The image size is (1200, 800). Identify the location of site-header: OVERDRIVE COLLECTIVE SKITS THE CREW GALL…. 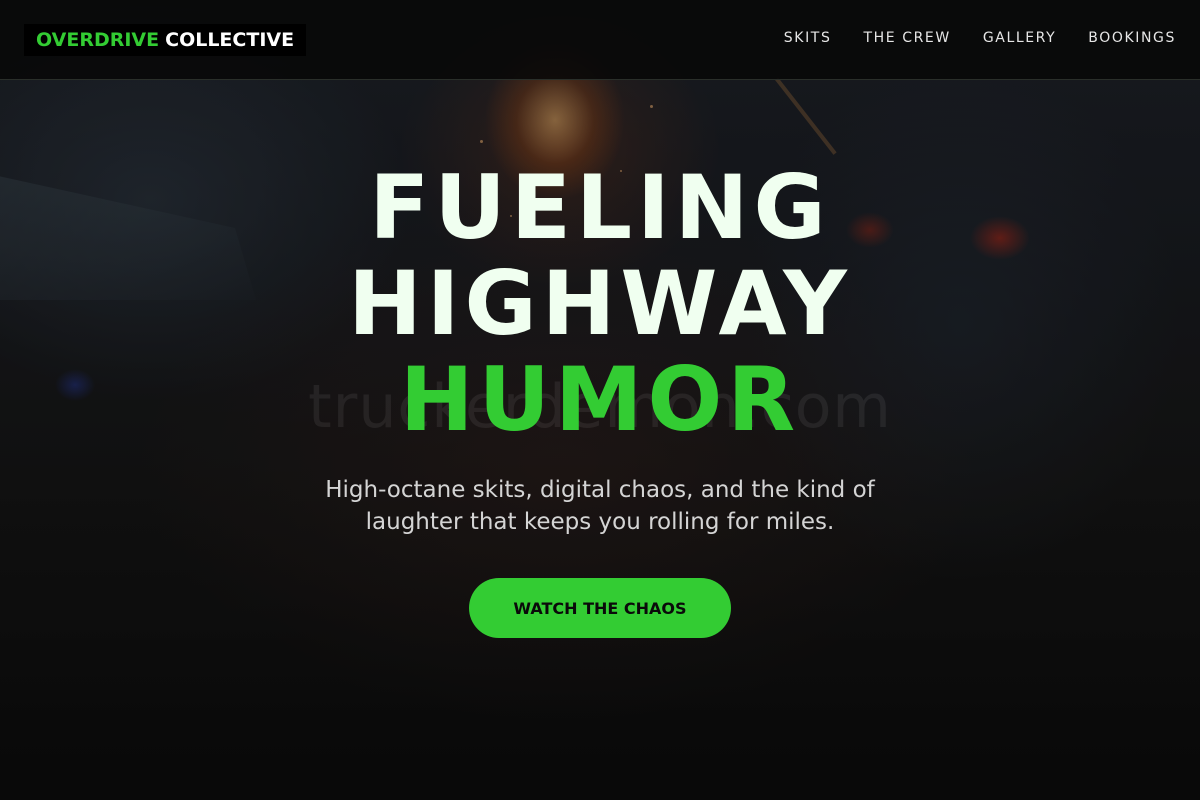
(600, 40).